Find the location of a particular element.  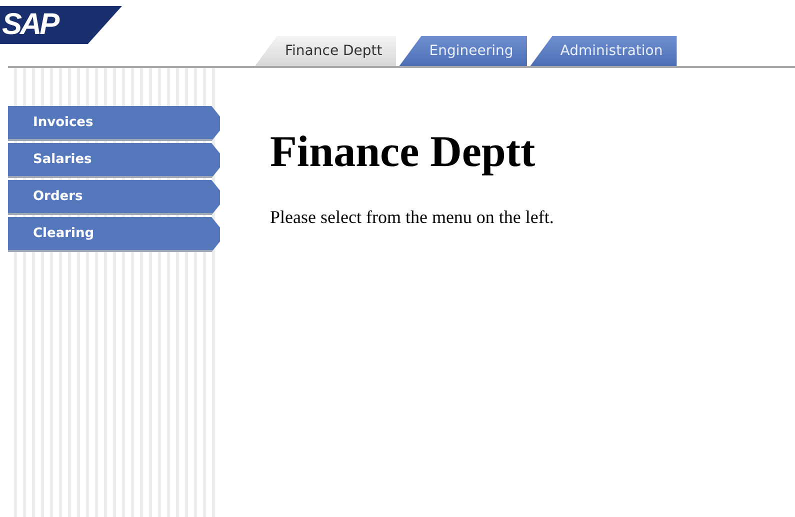

tab: Finance Deptt is located at coordinates (325, 51).